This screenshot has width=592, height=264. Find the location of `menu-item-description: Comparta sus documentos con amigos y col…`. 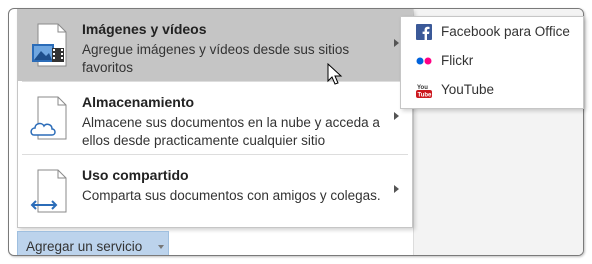

menu-item-description: Comparta sus documentos con amigos y col… is located at coordinates (231, 195).